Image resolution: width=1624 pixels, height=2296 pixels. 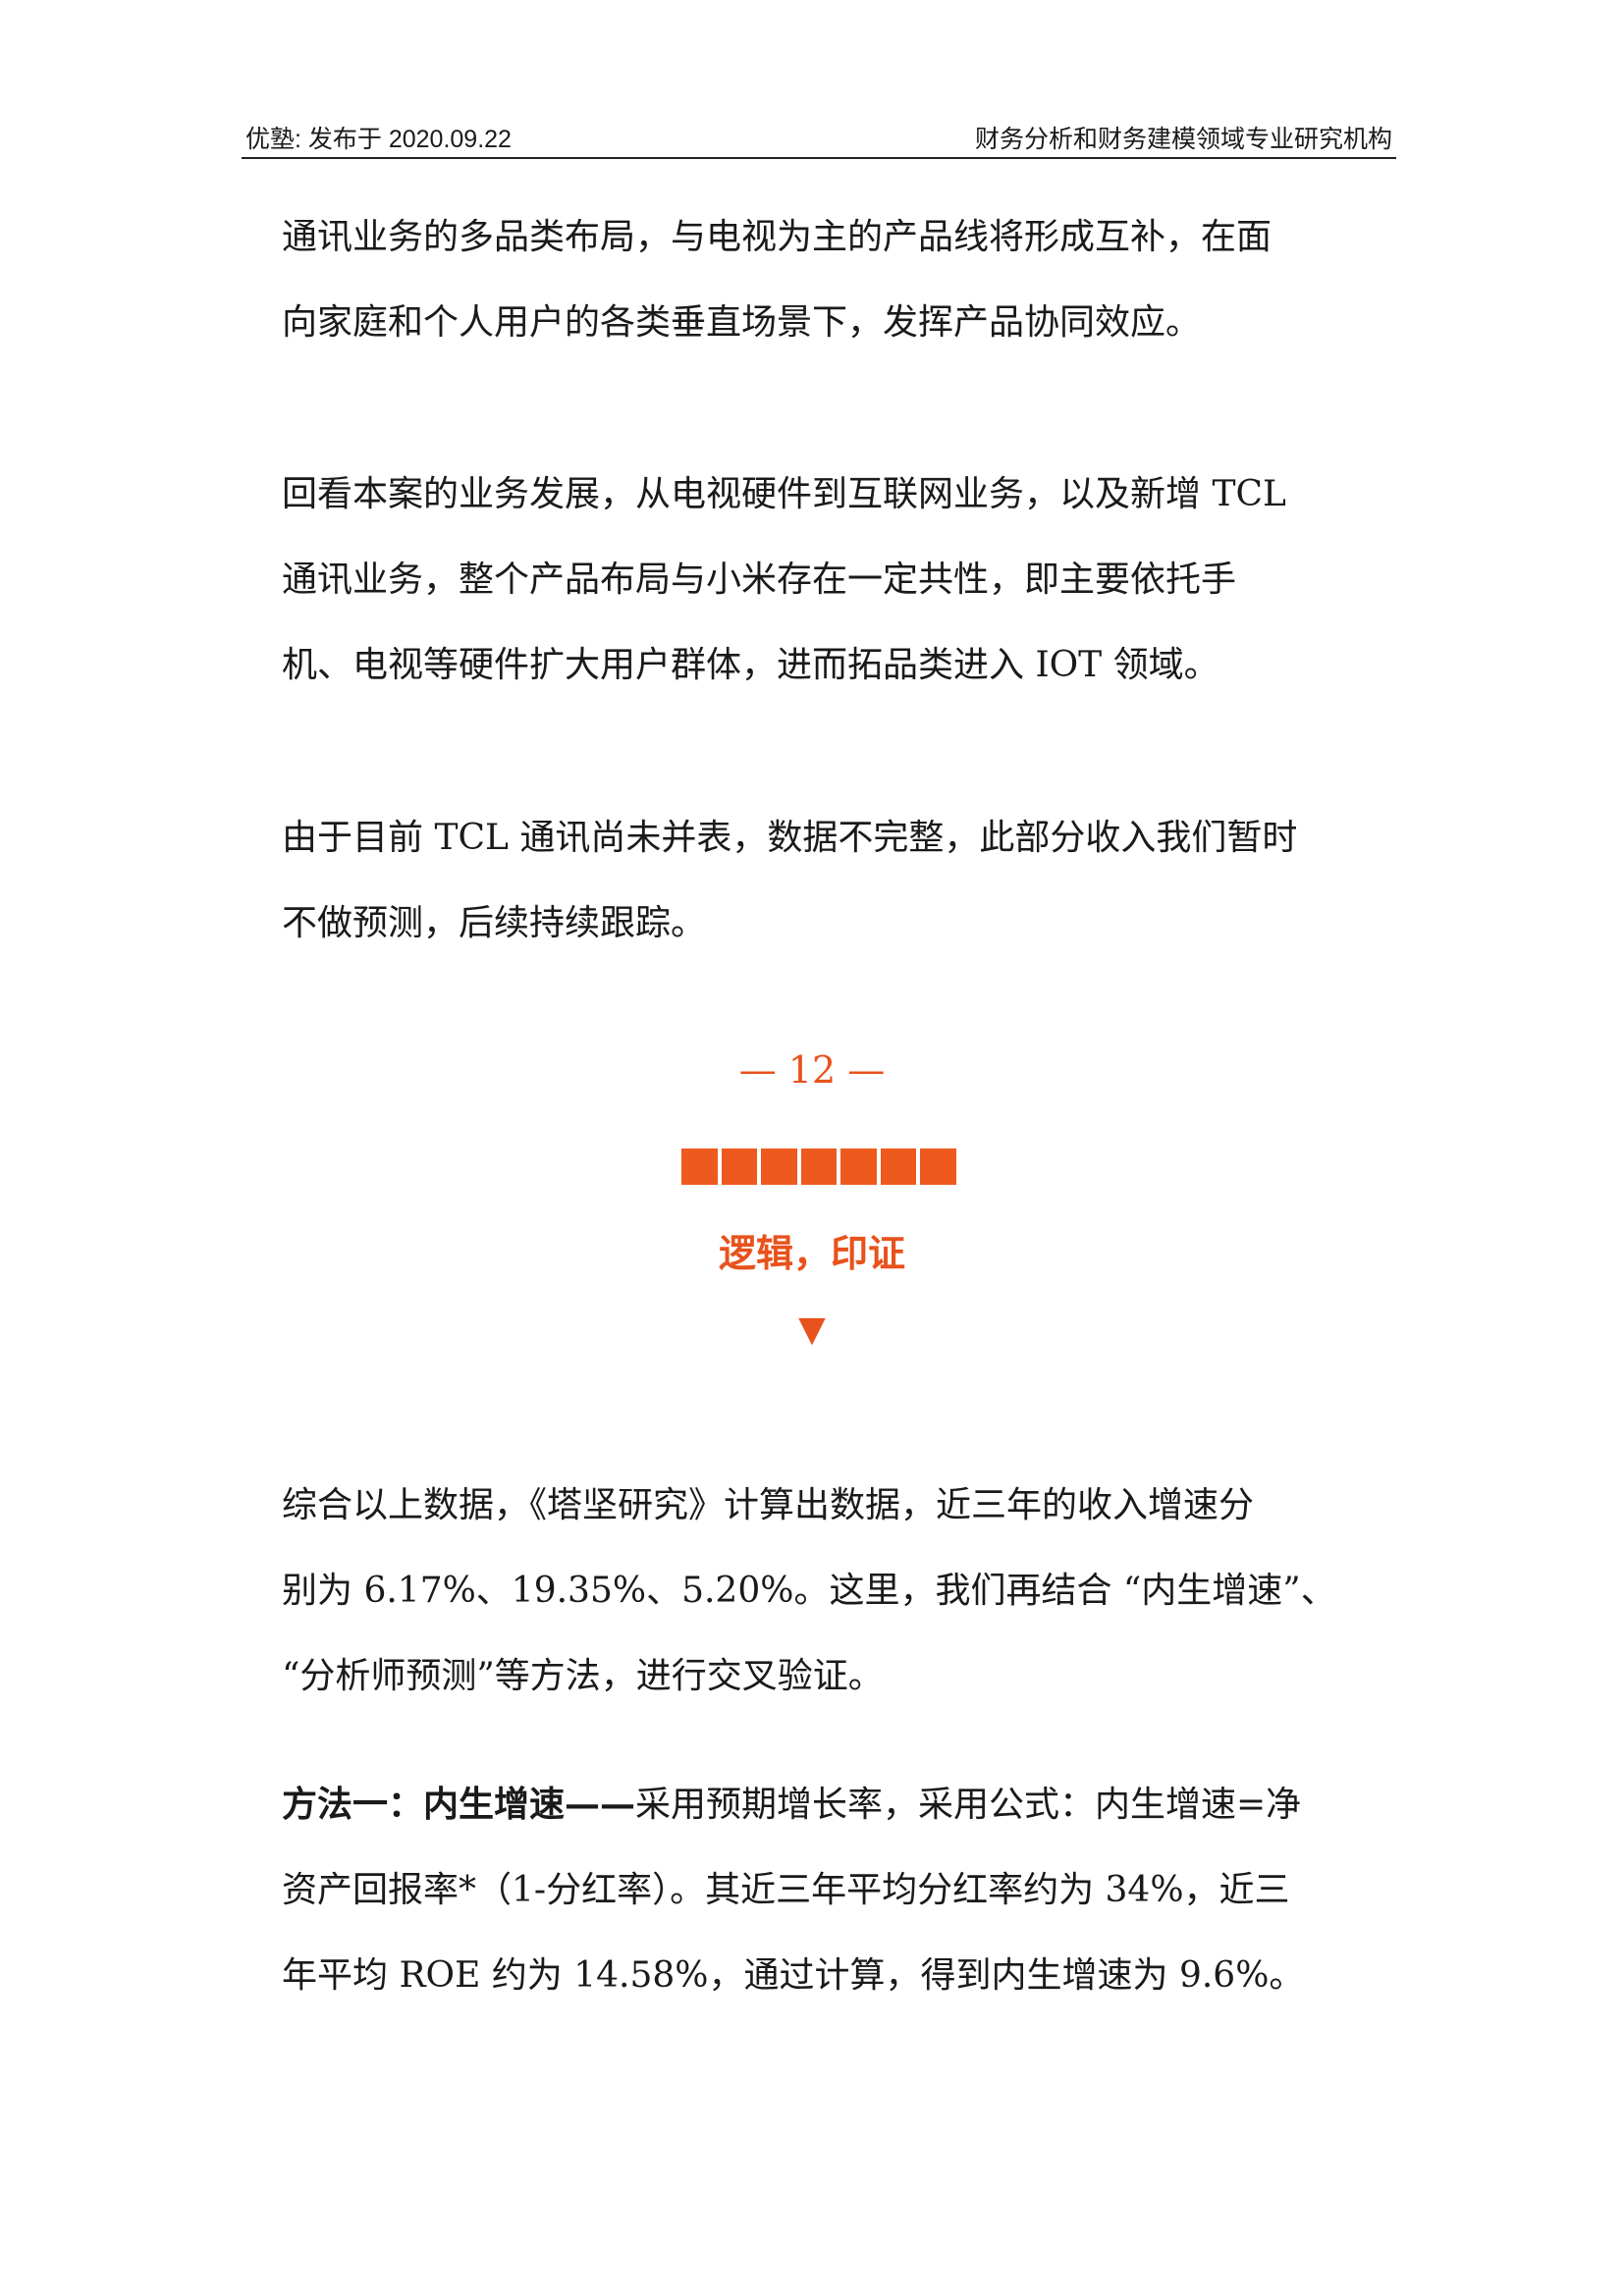 What do you see at coordinates (378, 139) in the screenshot?
I see `header-publish-date: 优塾: 发布于 2020.09.22` at bounding box center [378, 139].